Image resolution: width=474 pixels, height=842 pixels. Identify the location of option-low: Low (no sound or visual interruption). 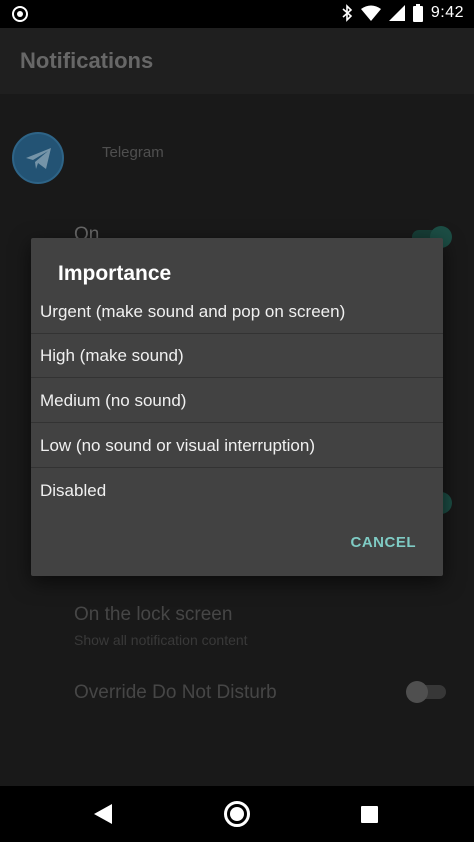
(237, 446).